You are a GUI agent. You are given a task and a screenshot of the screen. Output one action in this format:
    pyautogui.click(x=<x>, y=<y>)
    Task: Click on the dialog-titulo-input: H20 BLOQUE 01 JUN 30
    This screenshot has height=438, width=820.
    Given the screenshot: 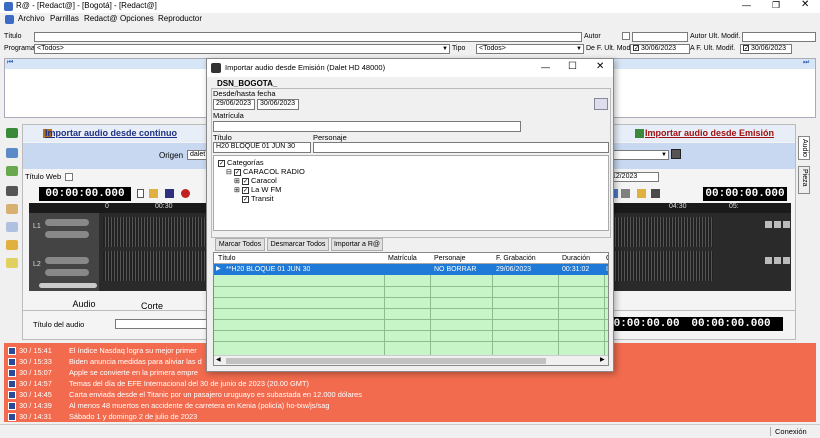 What is the action you would take?
    pyautogui.click(x=262, y=147)
    